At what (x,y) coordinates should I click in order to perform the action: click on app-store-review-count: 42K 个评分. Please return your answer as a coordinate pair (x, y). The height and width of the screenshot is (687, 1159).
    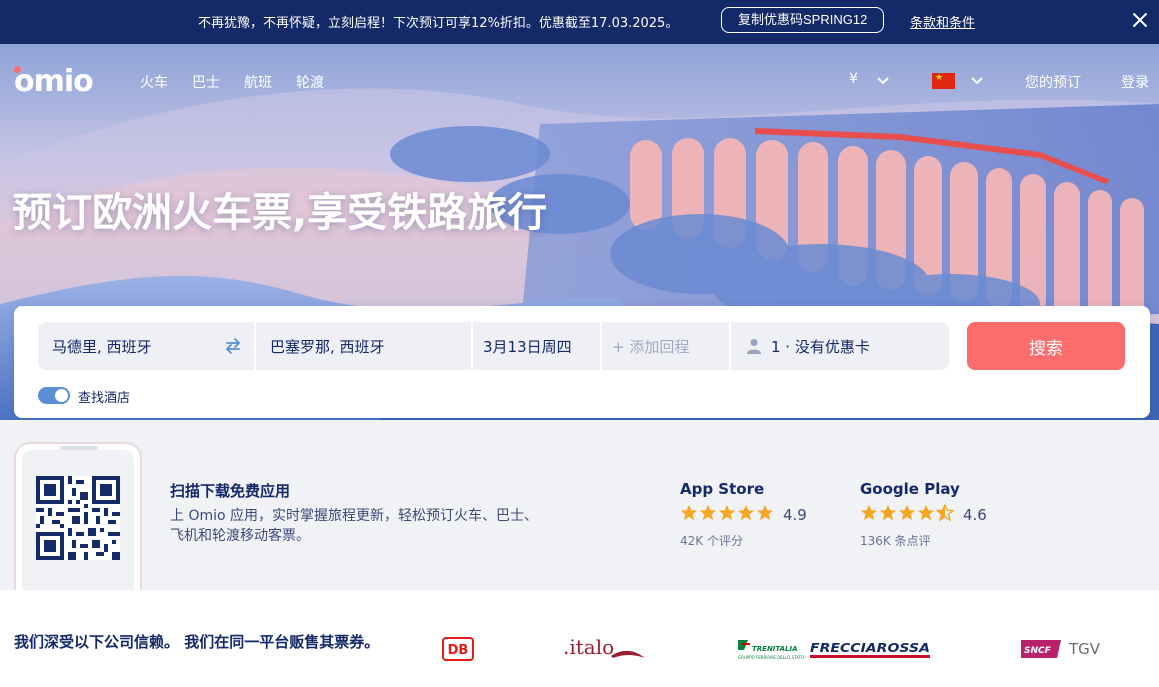
    Looking at the image, I should click on (711, 541).